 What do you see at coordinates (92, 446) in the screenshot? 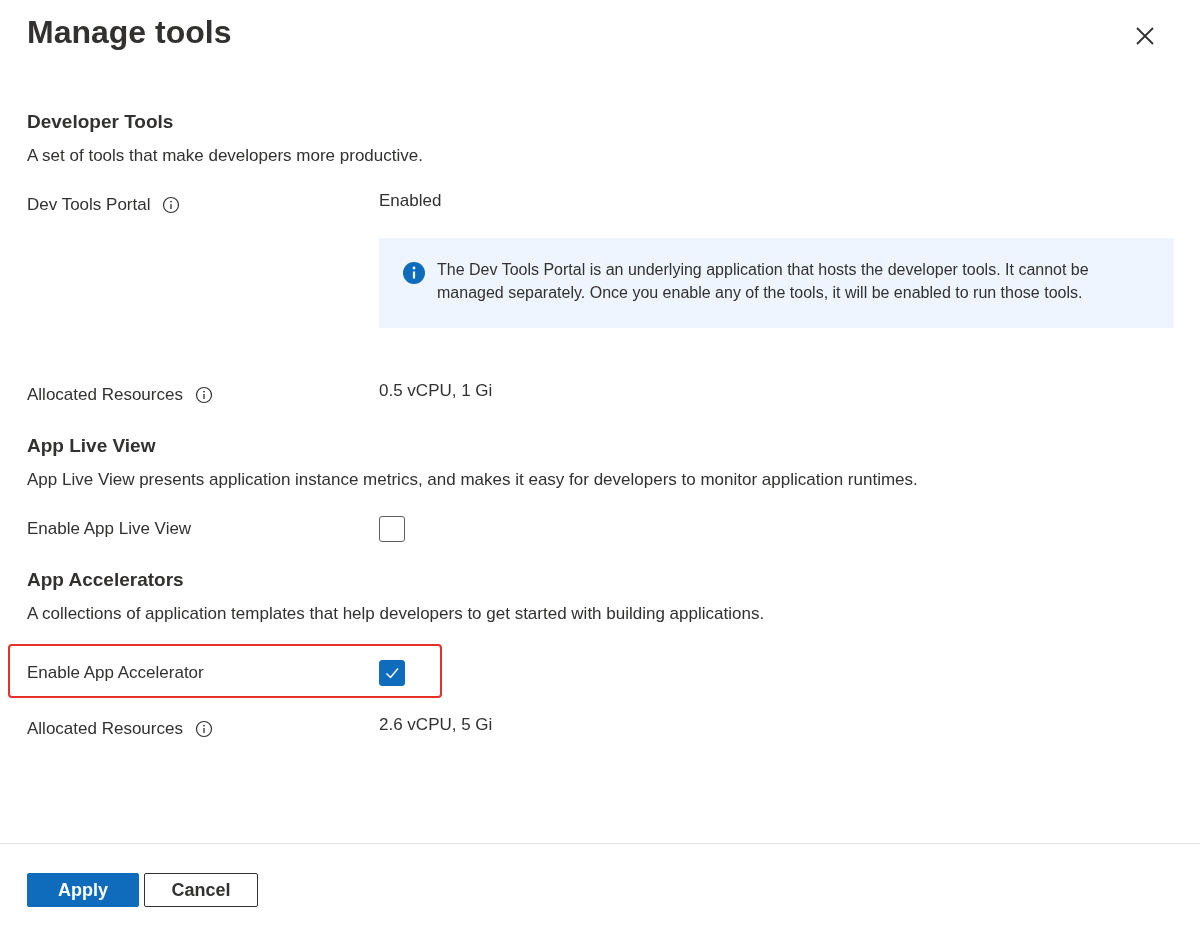
I see `section-heading: App Live View` at bounding box center [92, 446].